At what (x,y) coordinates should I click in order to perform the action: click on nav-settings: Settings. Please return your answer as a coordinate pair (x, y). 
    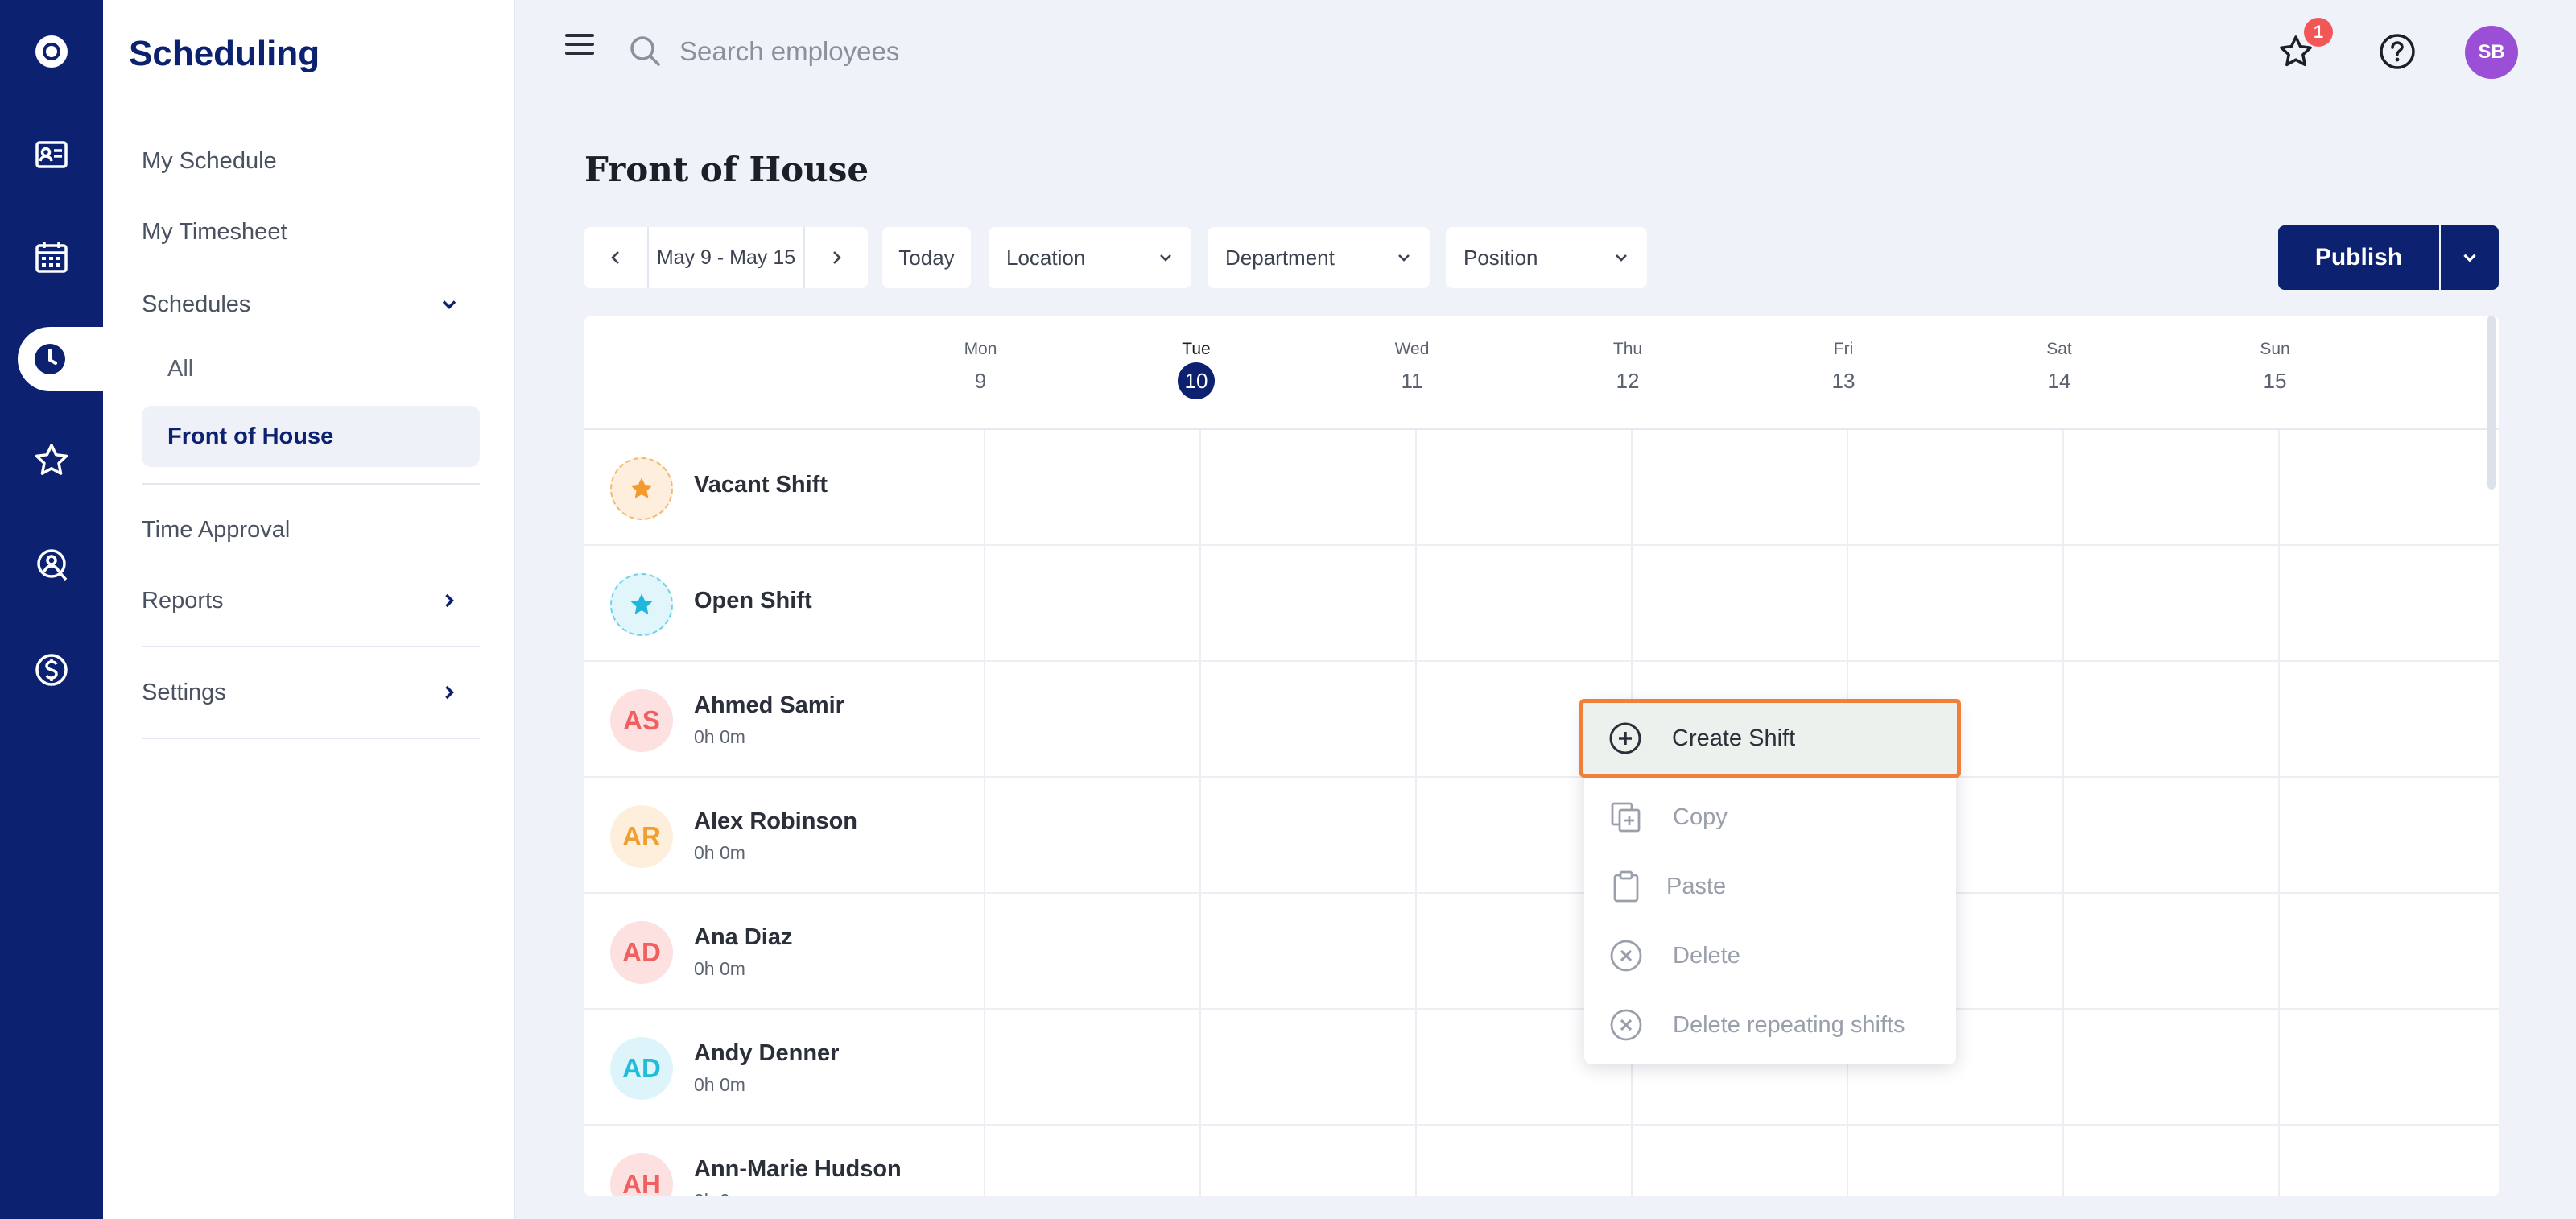
    Looking at the image, I should click on (311, 692).